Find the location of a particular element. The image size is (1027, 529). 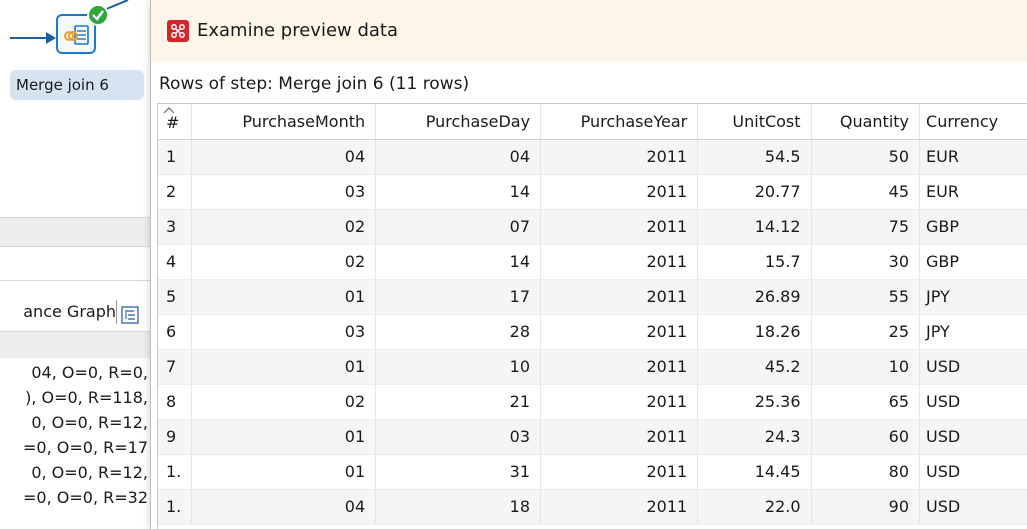

table-row: 4 02 14 2011 15.7 30 GBP is located at coordinates (592, 262).